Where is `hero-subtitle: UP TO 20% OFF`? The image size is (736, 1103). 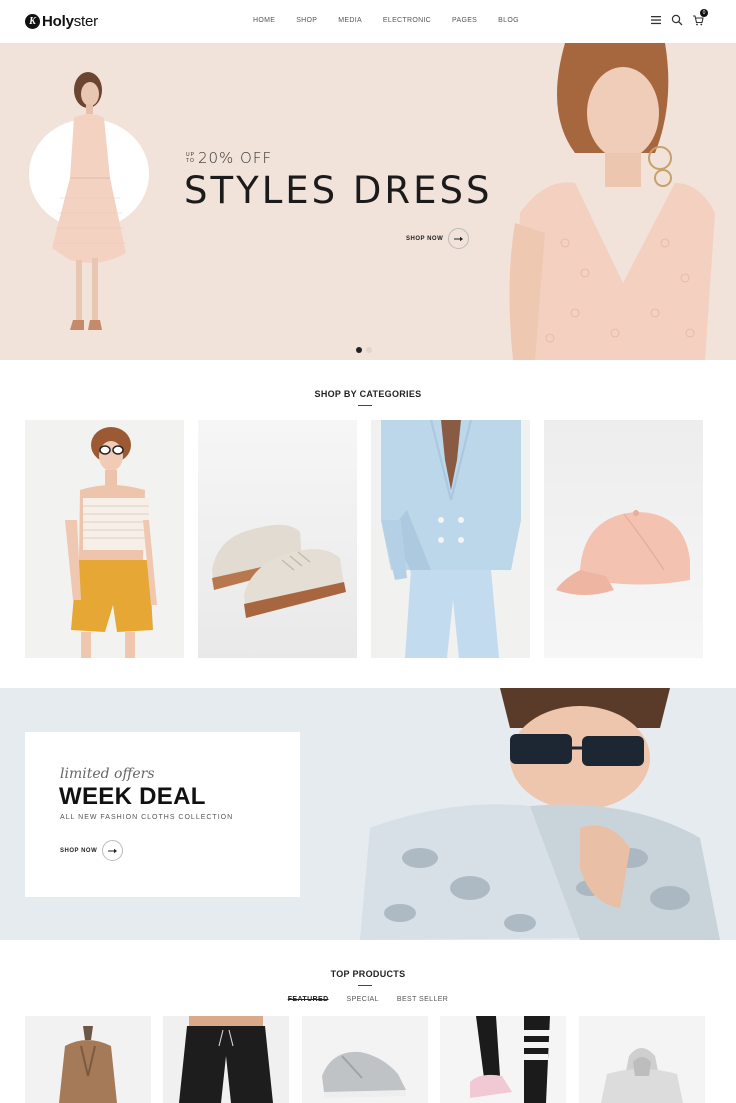
hero-subtitle: UP TO 20% OFF is located at coordinates (229, 158).